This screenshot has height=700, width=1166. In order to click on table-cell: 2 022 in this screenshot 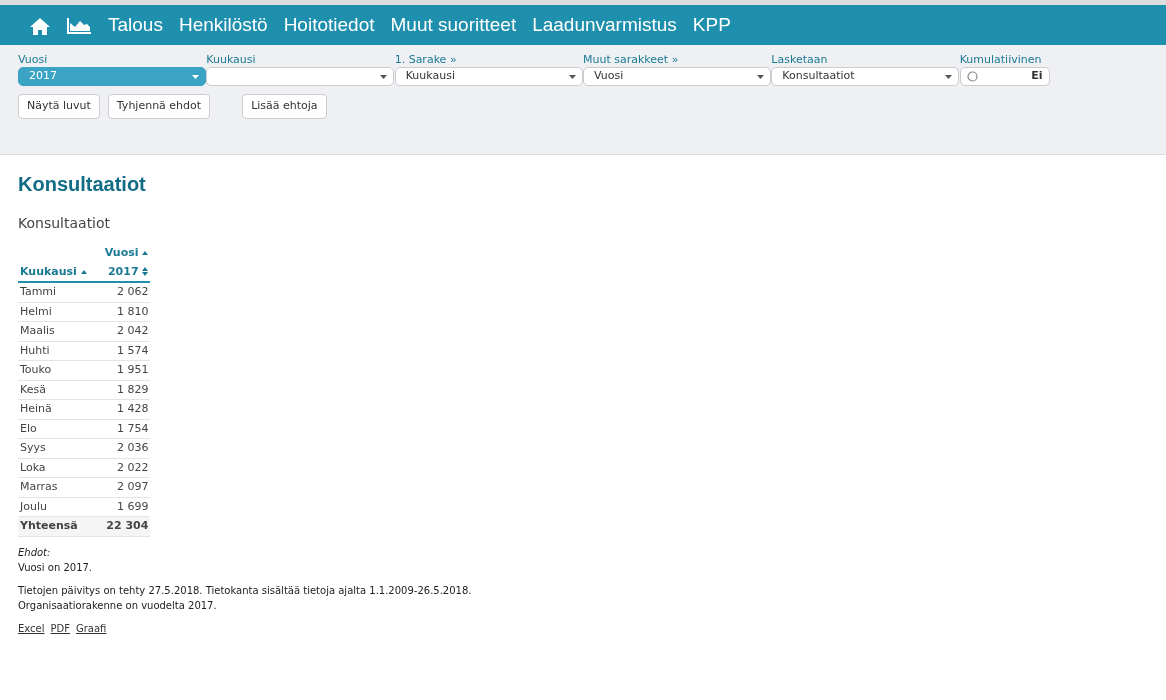, I will do `click(126, 468)`.